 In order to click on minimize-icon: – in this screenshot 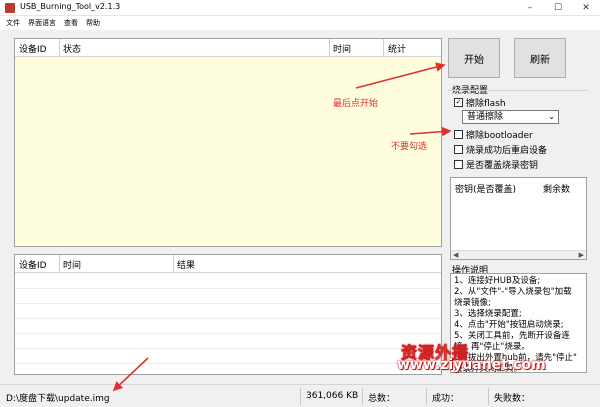, I will do `click(530, 8)`.